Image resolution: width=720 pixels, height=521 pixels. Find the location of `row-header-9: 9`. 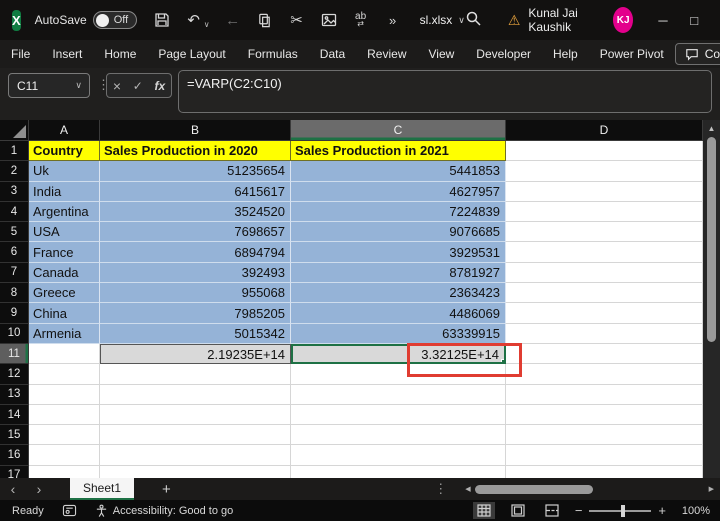

row-header-9: 9 is located at coordinates (14, 313).